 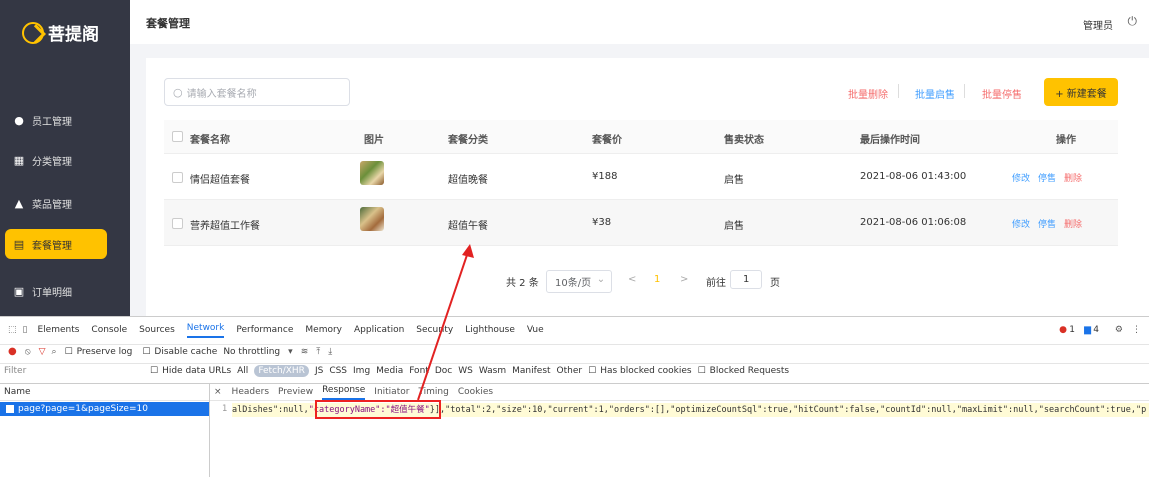 What do you see at coordinates (602, 222) in the screenshot?
I see `cell-price: ¥38` at bounding box center [602, 222].